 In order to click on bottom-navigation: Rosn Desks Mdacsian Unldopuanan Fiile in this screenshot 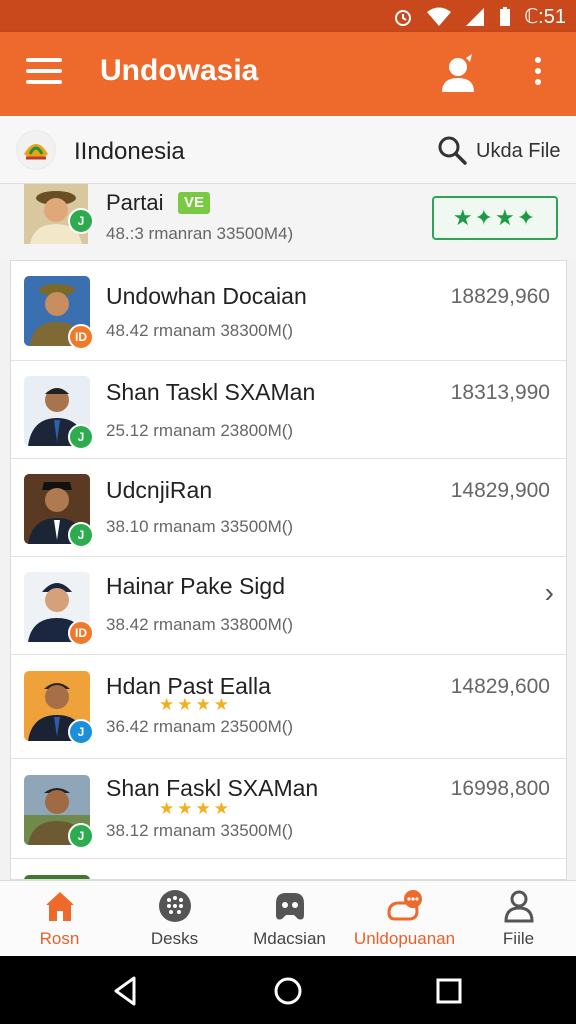, I will do `click(288, 918)`.